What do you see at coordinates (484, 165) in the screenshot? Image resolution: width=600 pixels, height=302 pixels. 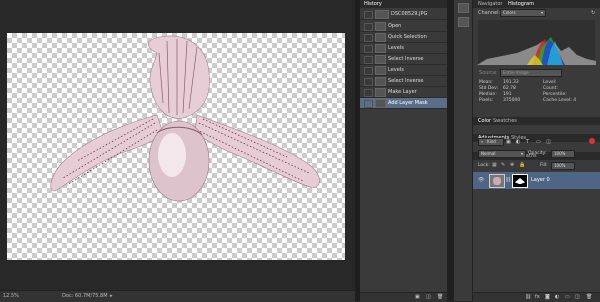 I see `lock-label: Lock:` at bounding box center [484, 165].